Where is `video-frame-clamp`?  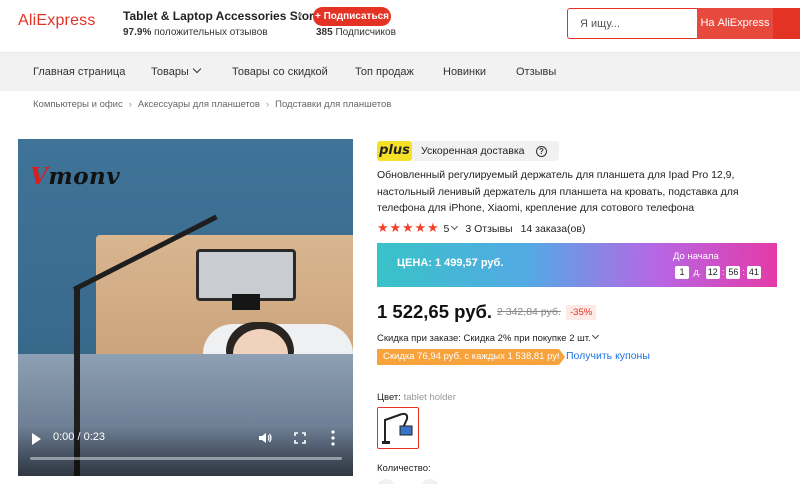
video-frame-clamp is located at coordinates (246, 302).